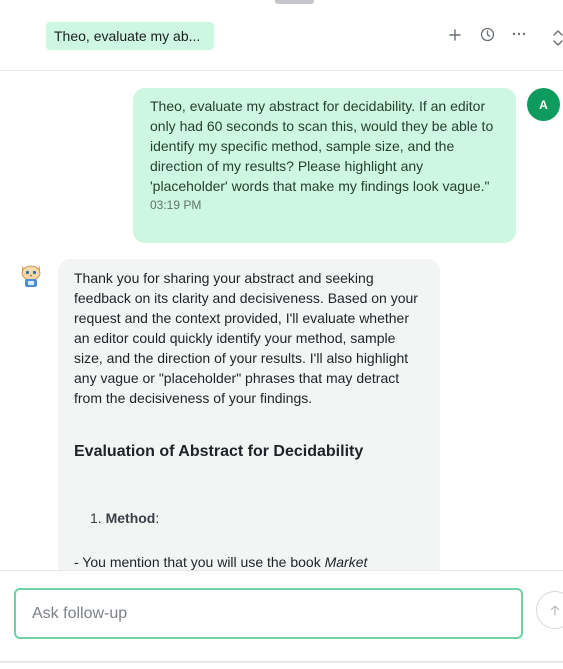 This screenshot has width=563, height=669. I want to click on more-options-button, so click(519, 34).